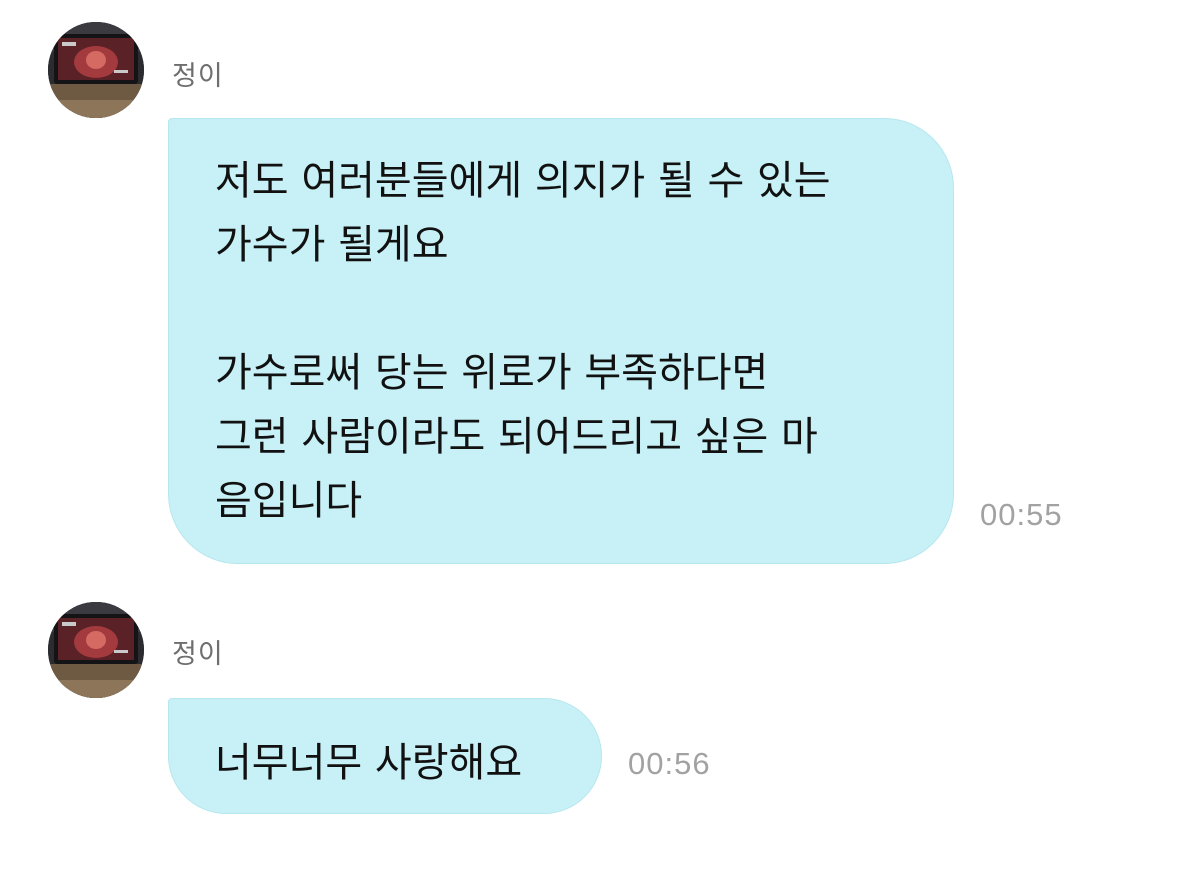  I want to click on message-timestamp: 00:56, so click(669, 763).